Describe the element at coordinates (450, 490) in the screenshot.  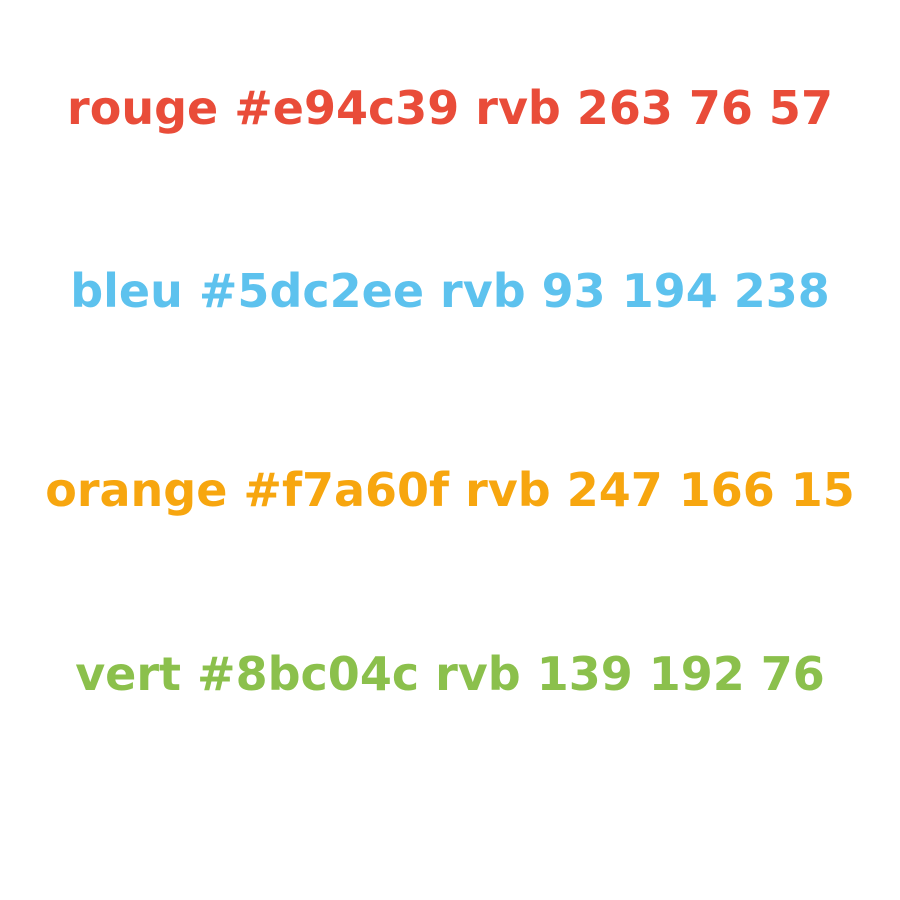
I see `color-label-orange: orange #f7a60f rvb 247 166 15` at that location.